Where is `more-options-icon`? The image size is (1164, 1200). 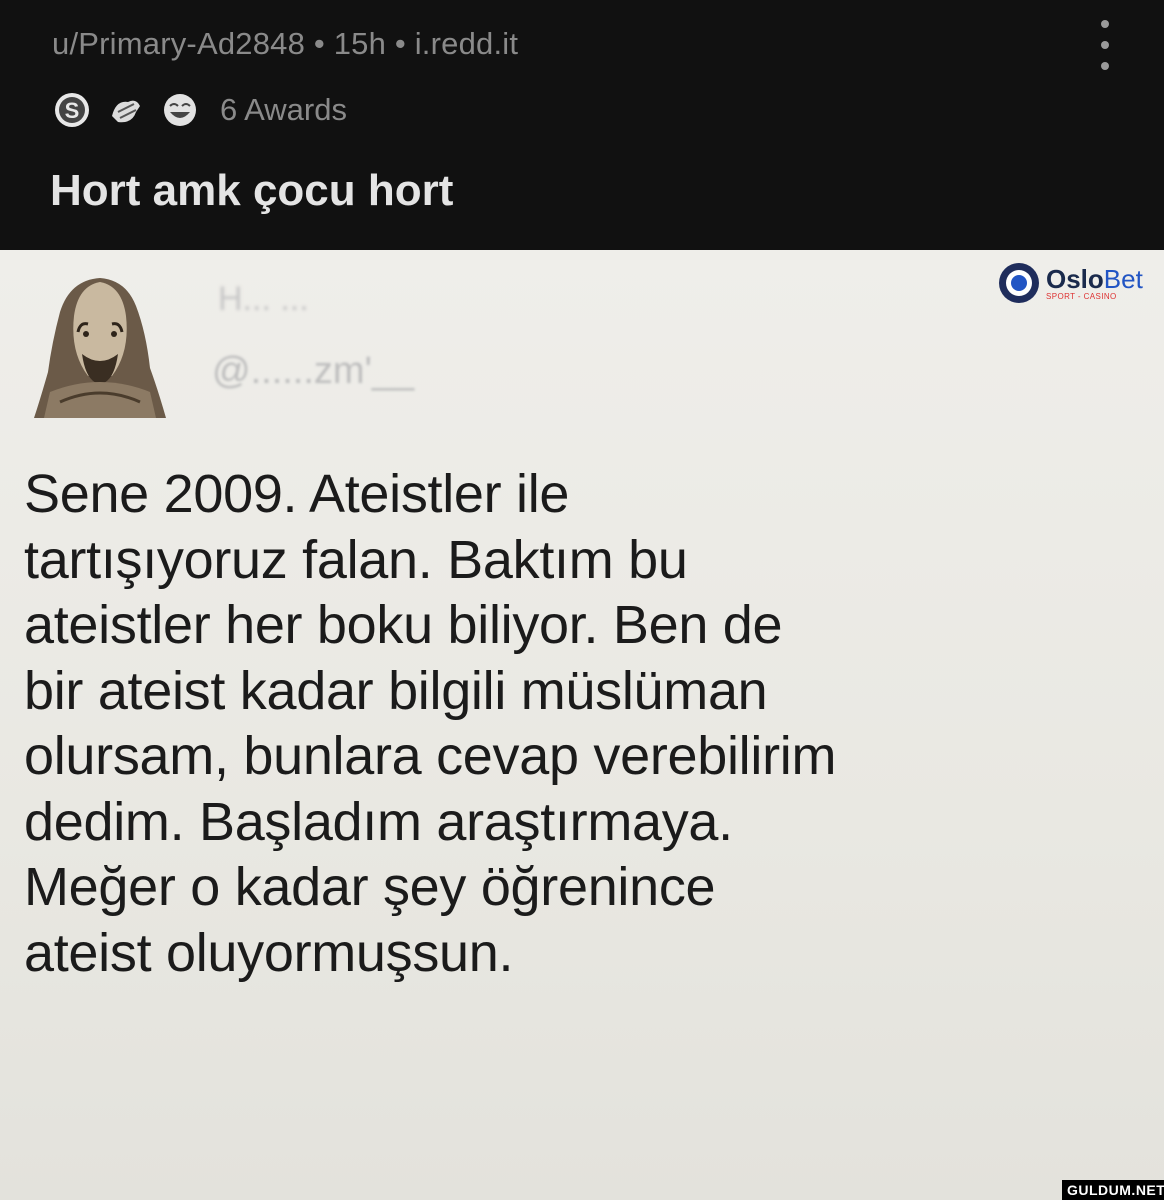 more-options-icon is located at coordinates (1105, 45).